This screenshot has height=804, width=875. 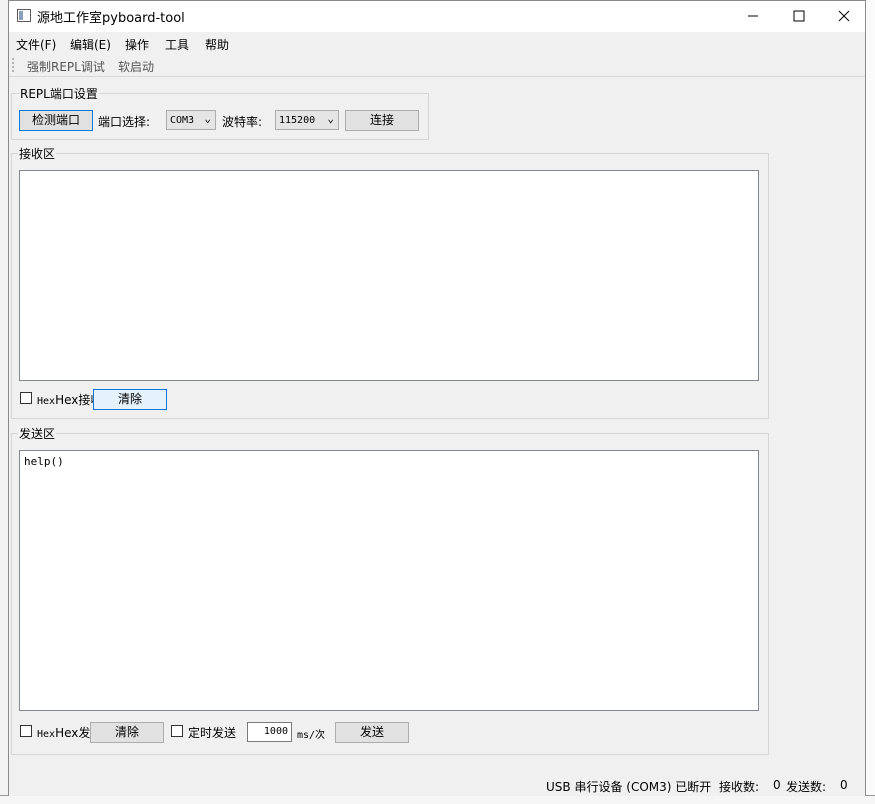 What do you see at coordinates (269, 732) in the screenshot?
I see `interval-input: 1000` at bounding box center [269, 732].